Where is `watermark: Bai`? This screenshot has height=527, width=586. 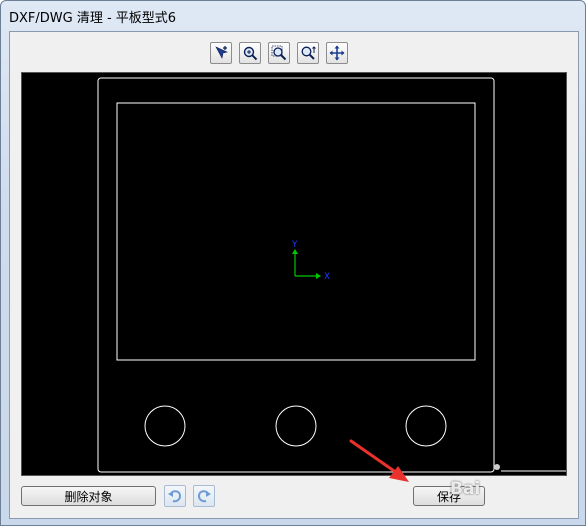
watermark: Bai is located at coordinates (465, 489).